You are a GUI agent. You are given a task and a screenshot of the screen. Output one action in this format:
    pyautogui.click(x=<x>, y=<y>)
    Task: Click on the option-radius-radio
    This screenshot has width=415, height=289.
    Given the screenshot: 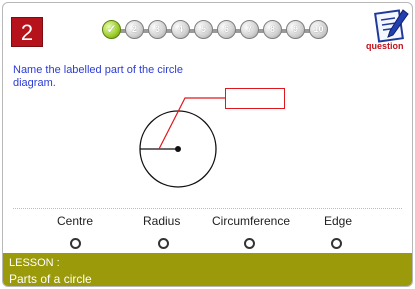 What is the action you would take?
    pyautogui.click(x=163, y=243)
    